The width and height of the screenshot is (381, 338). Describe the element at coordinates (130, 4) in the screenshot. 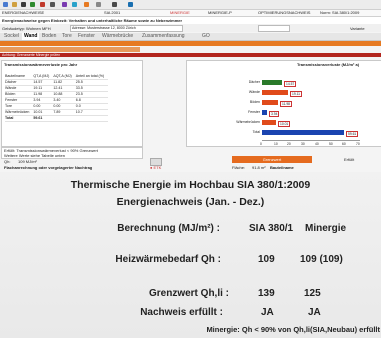

I see `info-icon` at that location.